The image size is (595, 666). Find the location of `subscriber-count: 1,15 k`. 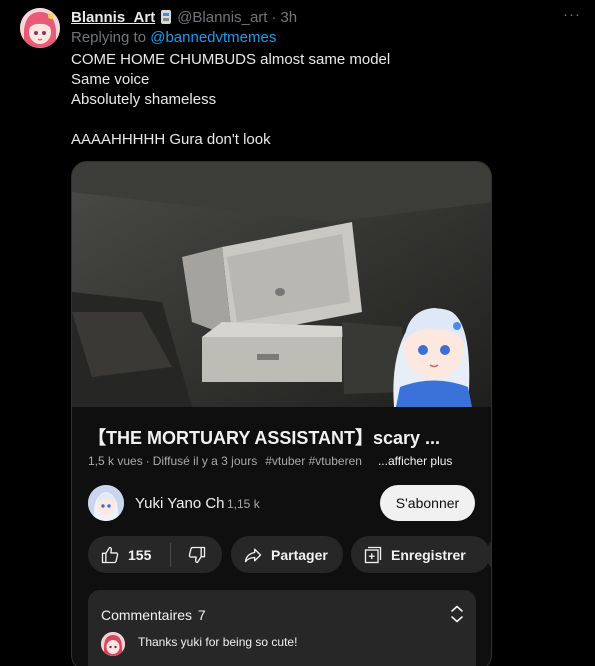

subscriber-count: 1,15 k is located at coordinates (243, 504).